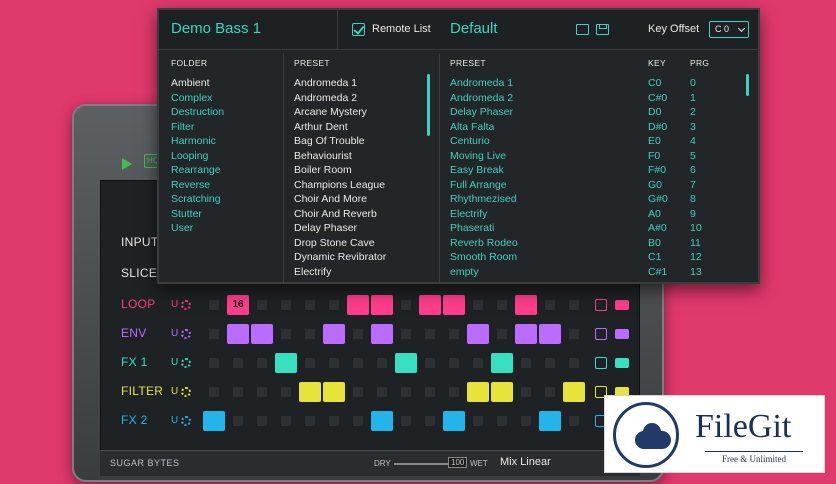 This screenshot has width=836, height=484. I want to click on preset-title: Demo Bass 1, so click(216, 28).